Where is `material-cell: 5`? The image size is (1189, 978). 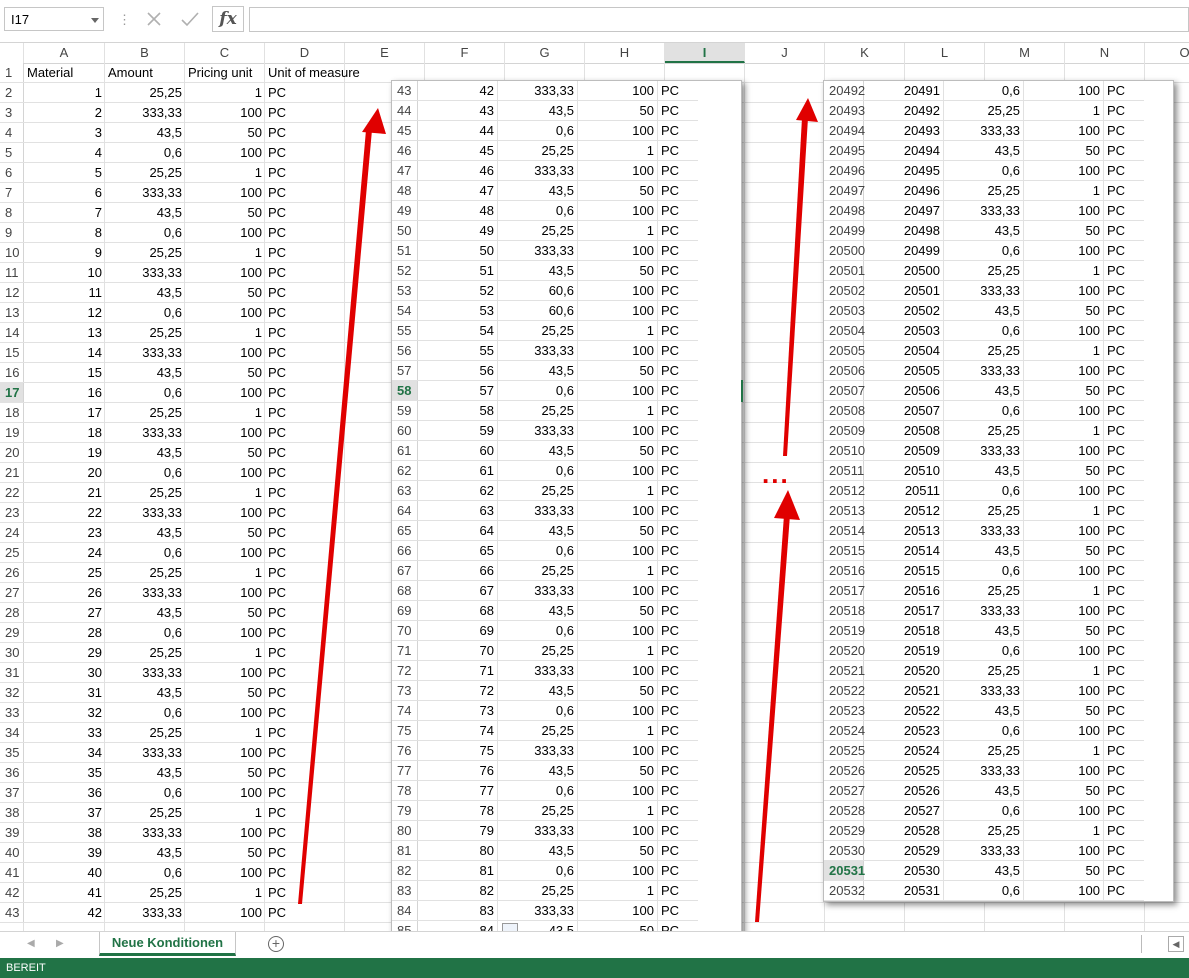 material-cell: 5 is located at coordinates (64, 172).